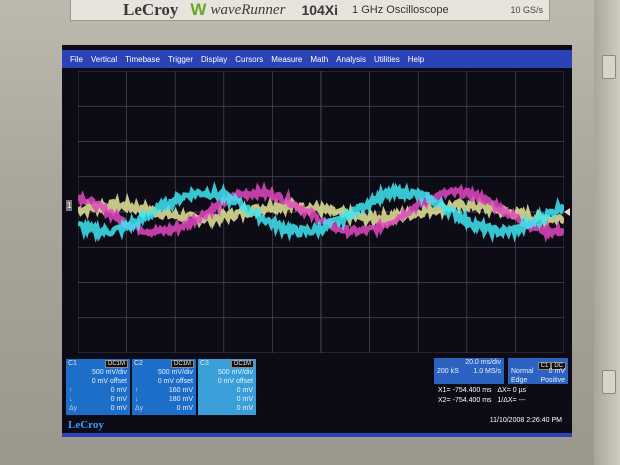  I want to click on ch2-delta-y: 0 mV, so click(184, 408).